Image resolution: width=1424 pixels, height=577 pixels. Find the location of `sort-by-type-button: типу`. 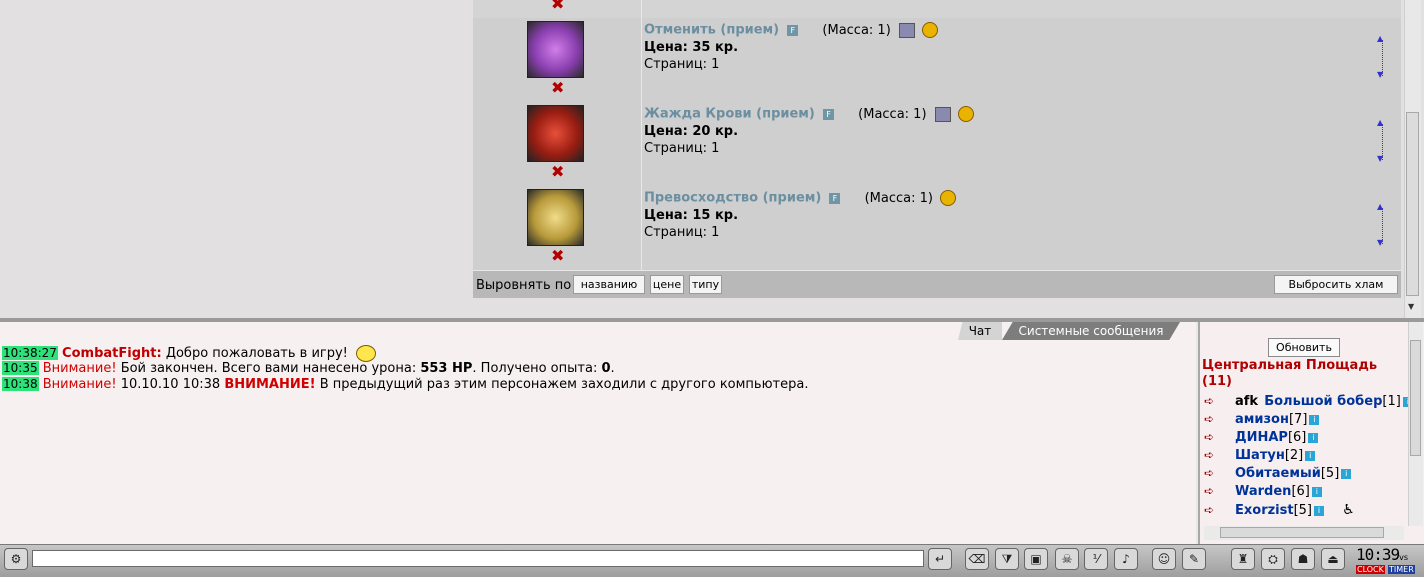

sort-by-type-button: типу is located at coordinates (705, 284).